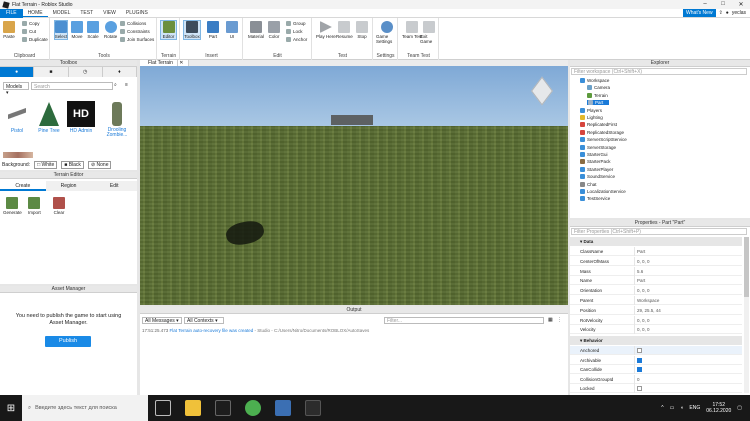  Describe the element at coordinates (550, 320) in the screenshot. I see `clear-output-icon: ▦` at that location.